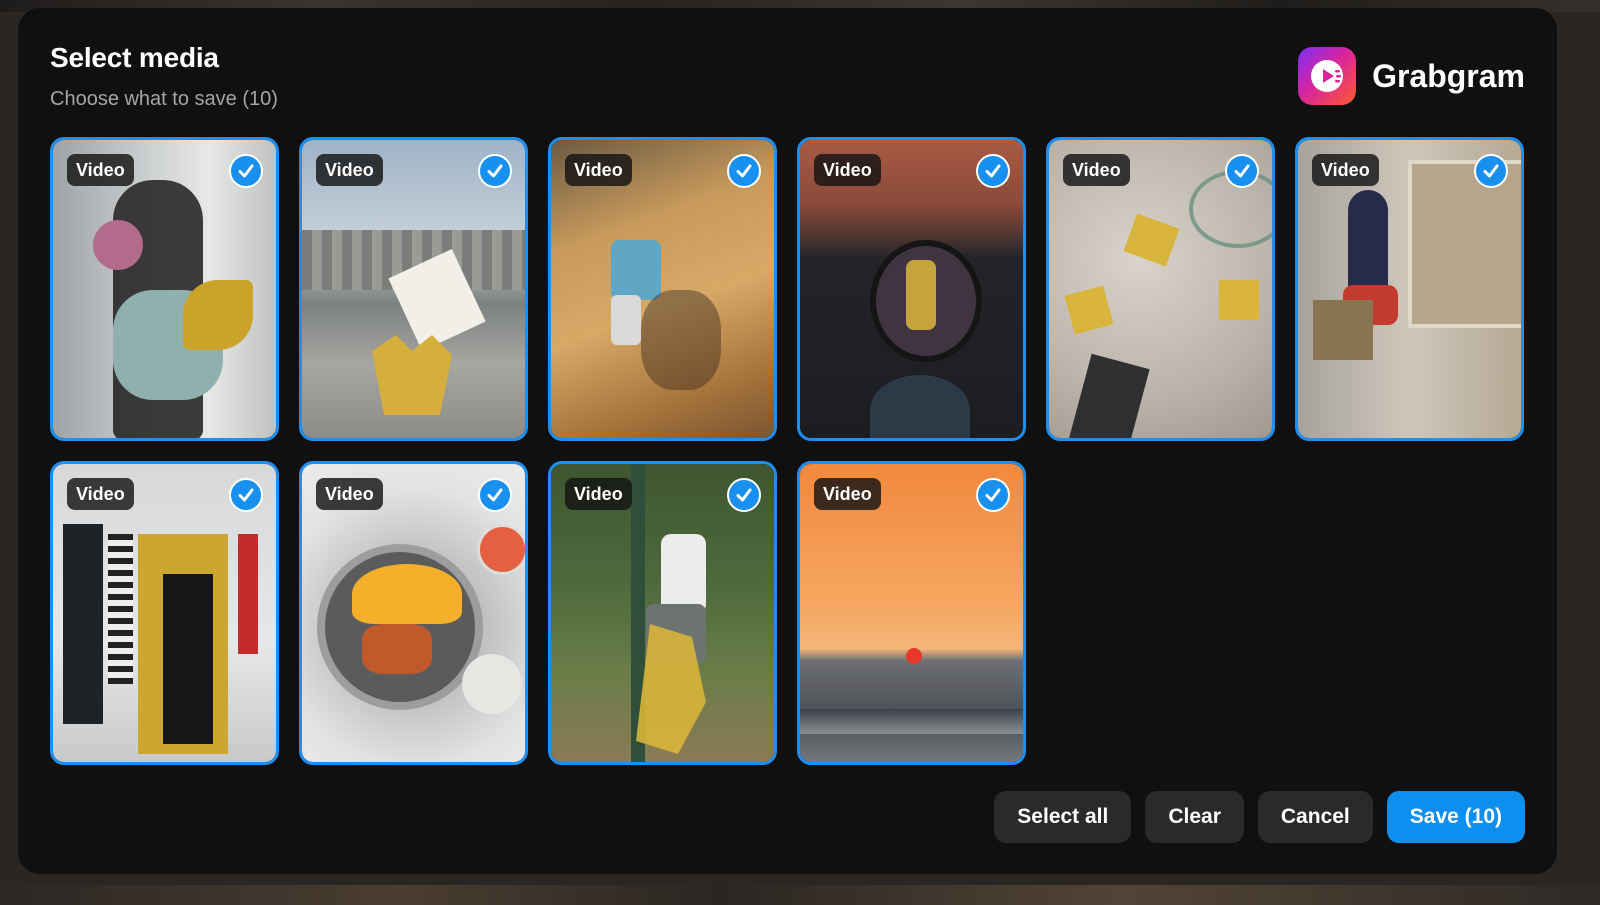 The image size is (1600, 905). Describe the element at coordinates (800, 895) in the screenshot. I see `backdrop-bottom` at that location.